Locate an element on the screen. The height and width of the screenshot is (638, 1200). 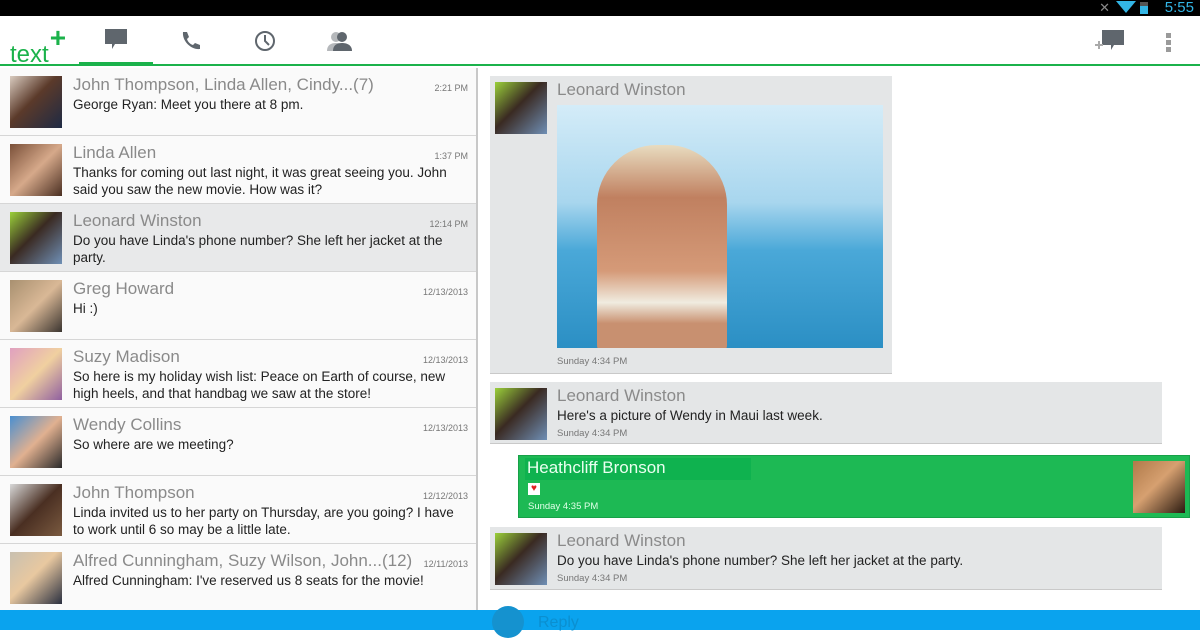
overflow-menu-button is located at coordinates (1169, 44).